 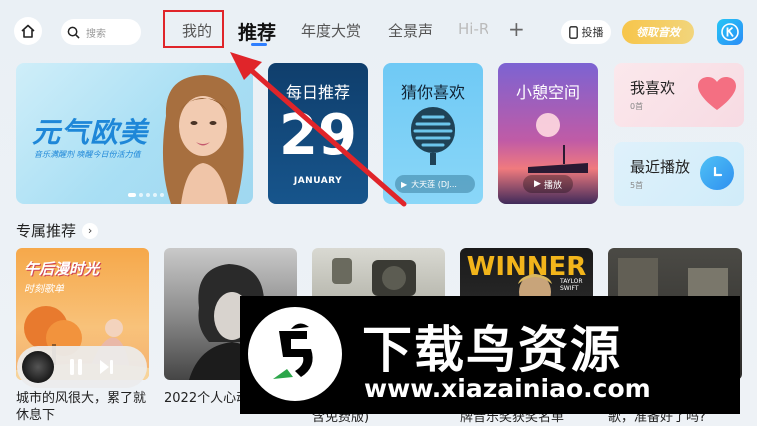 I want to click on phone-icon, so click(x=573, y=32).